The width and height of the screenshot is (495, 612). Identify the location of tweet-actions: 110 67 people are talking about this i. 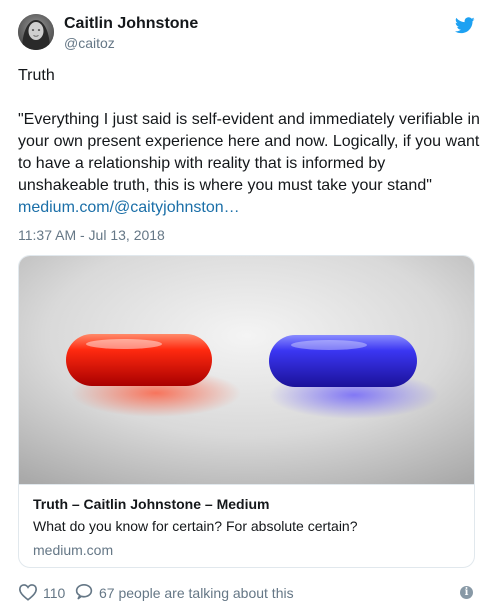
(249, 592).